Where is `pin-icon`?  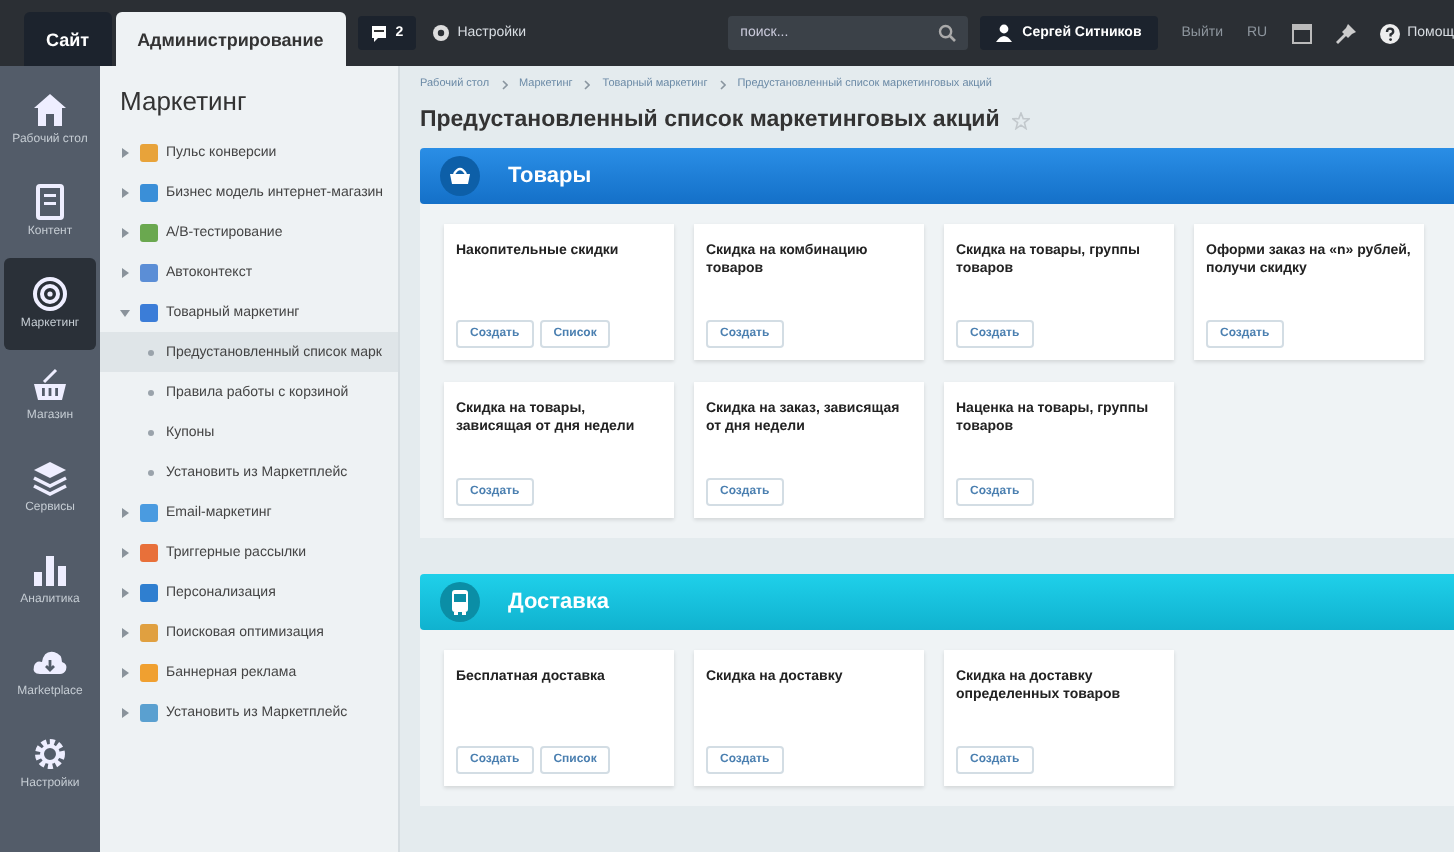
pin-icon is located at coordinates (1345, 33).